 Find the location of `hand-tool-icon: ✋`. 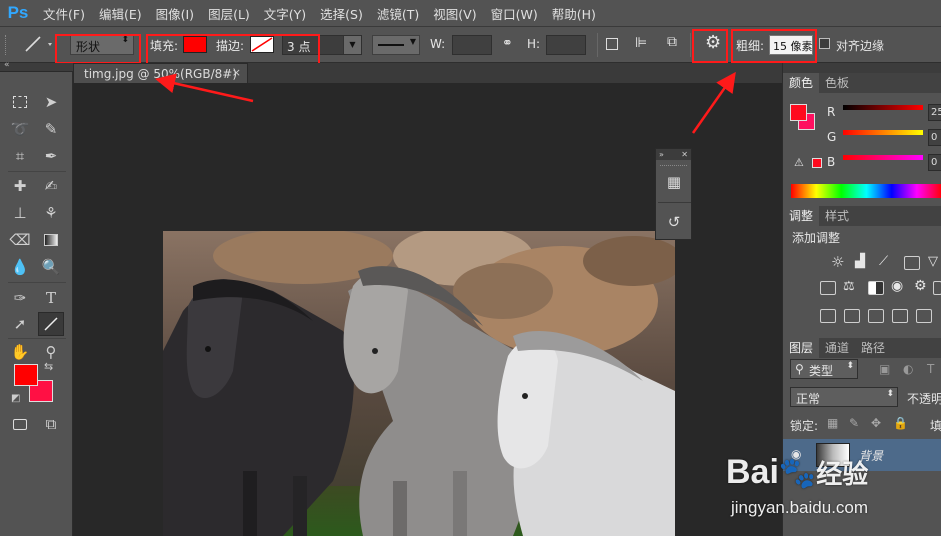

hand-tool-icon: ✋ is located at coordinates (20, 352).